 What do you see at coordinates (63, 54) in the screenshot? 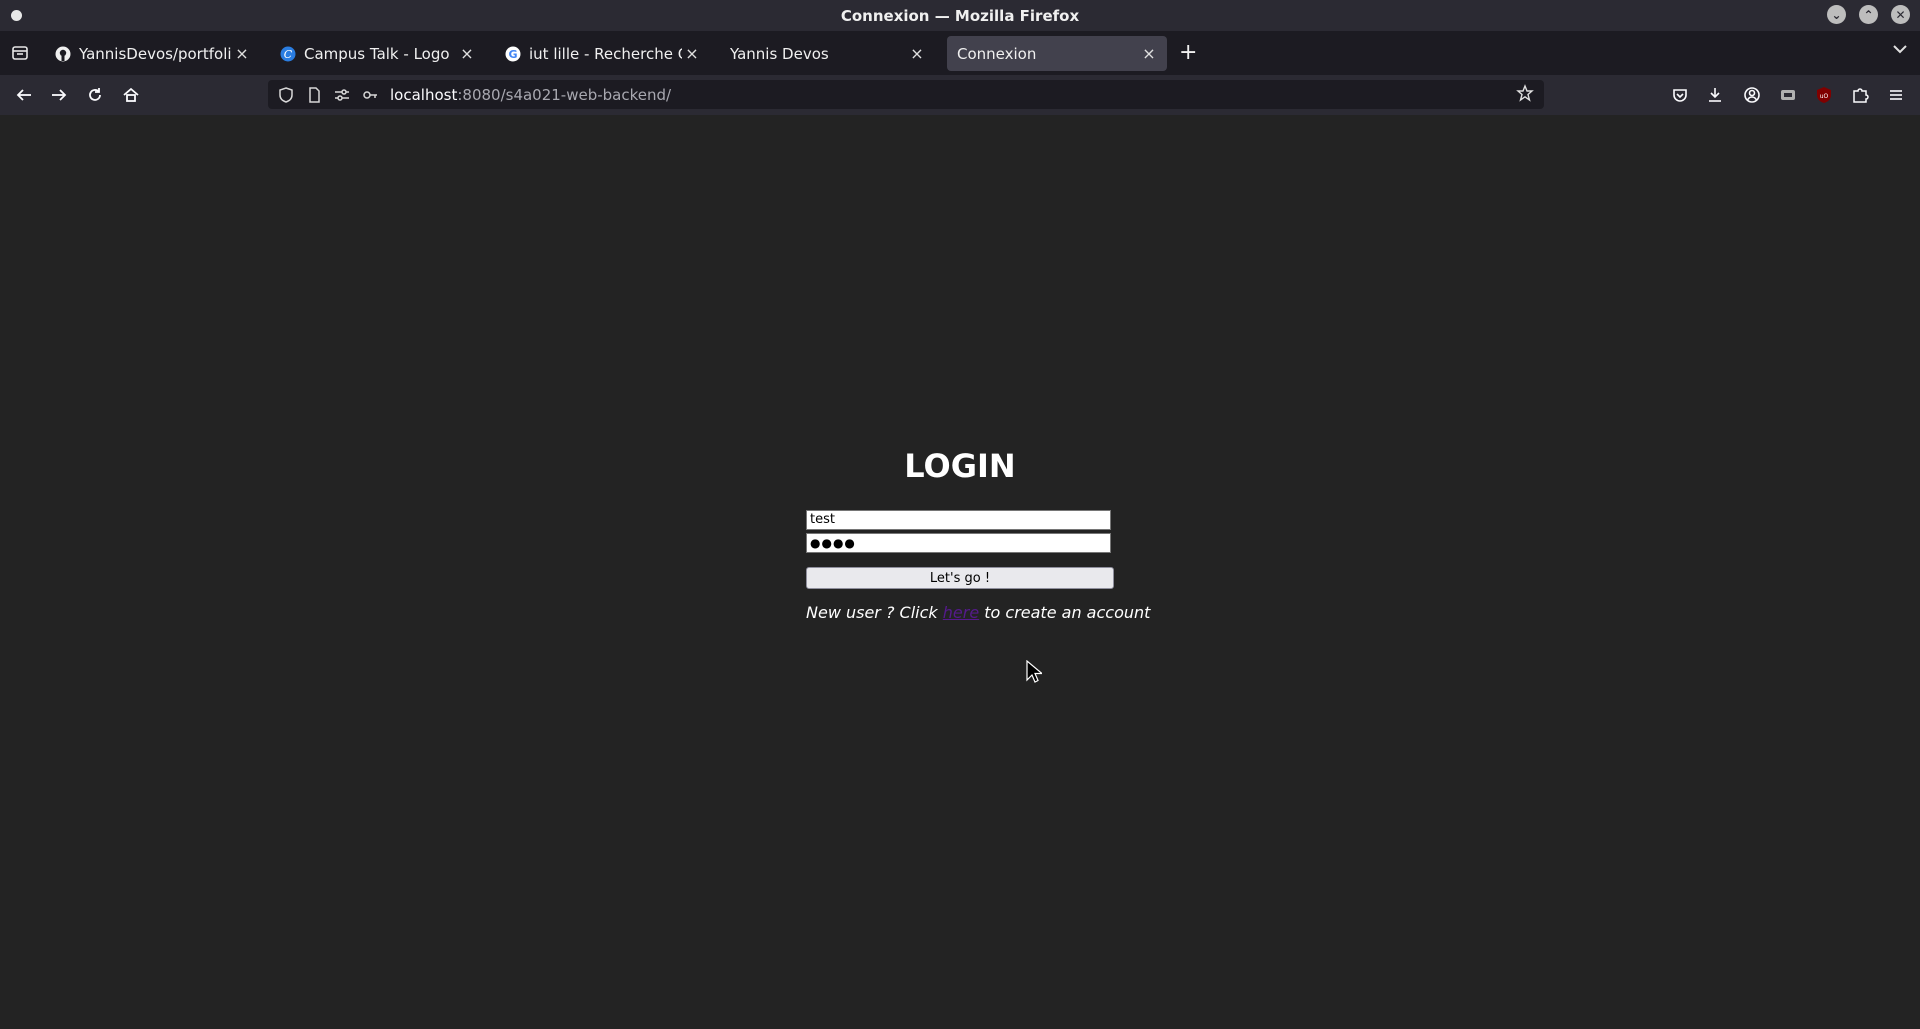
I see `github-icon` at bounding box center [63, 54].